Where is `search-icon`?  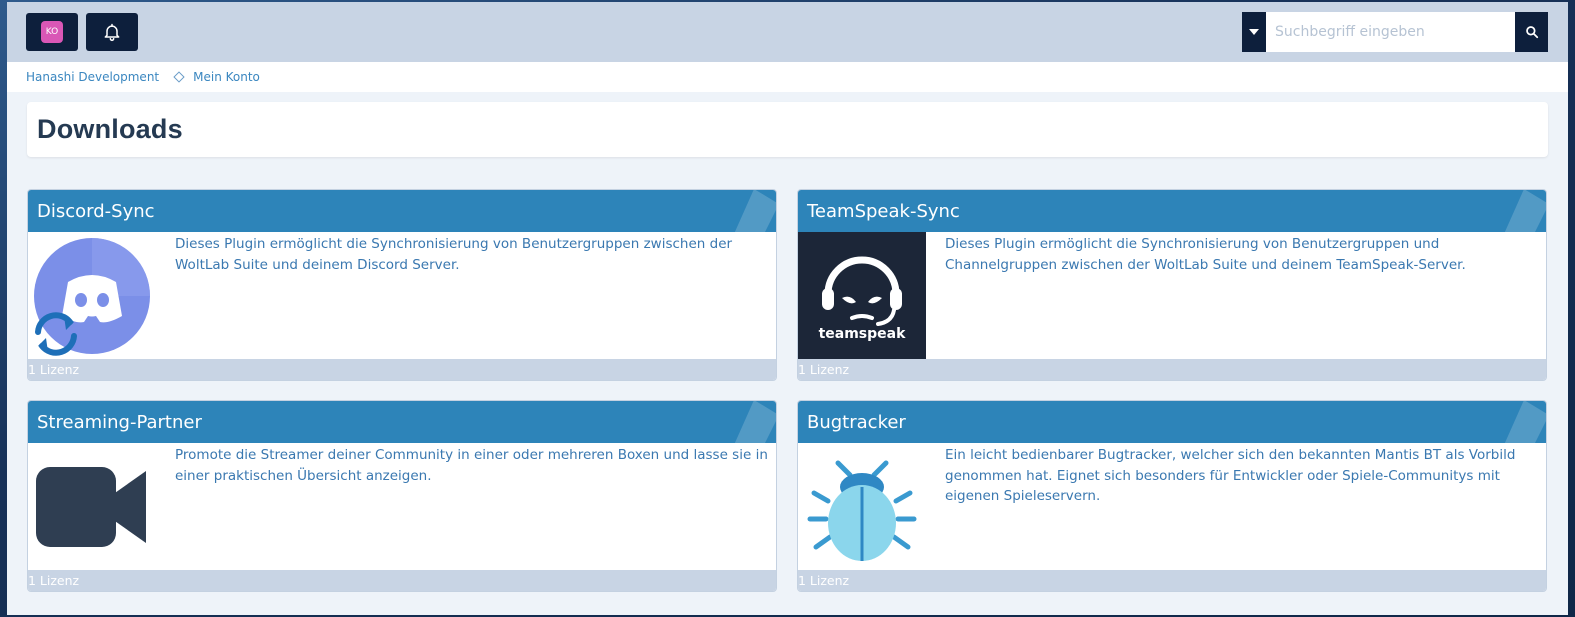 search-icon is located at coordinates (1531, 32).